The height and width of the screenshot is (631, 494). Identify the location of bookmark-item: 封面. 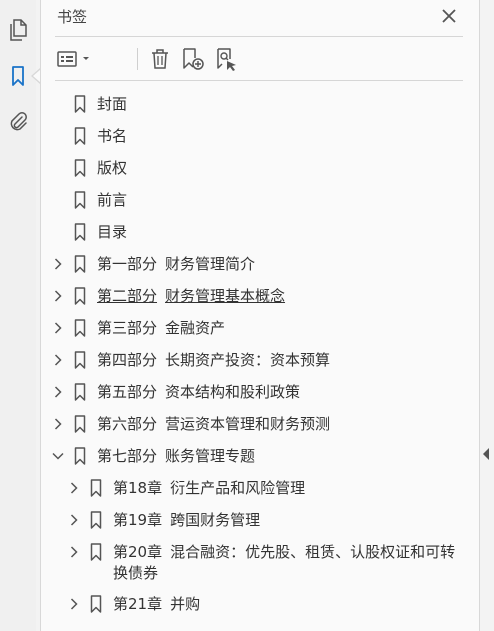
(260, 104).